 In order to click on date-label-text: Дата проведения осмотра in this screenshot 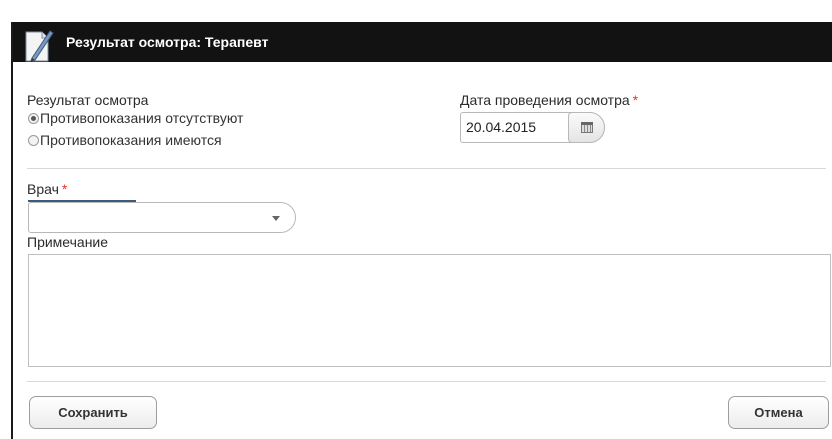, I will do `click(545, 100)`.